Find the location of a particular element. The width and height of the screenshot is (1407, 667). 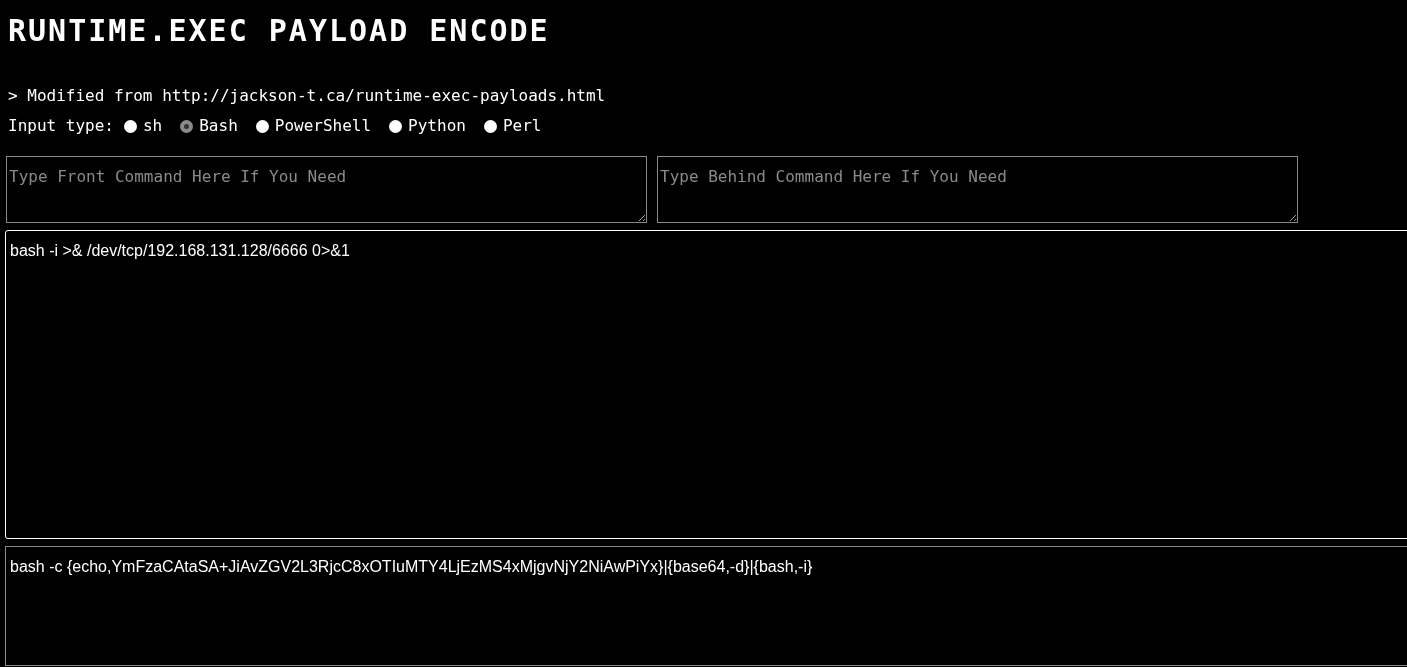

behind-command-field: Type Behind Command Here If You Need is located at coordinates (977, 189).